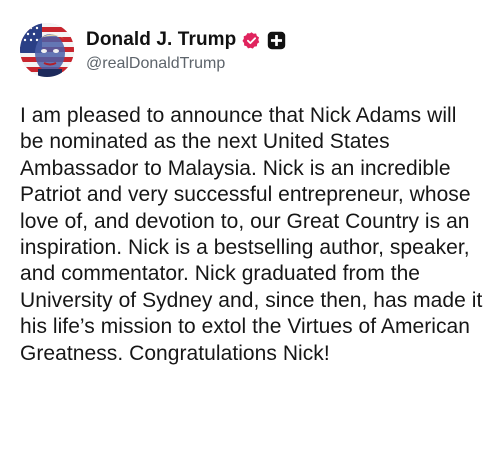 The width and height of the screenshot is (500, 472). I want to click on avatar-image, so click(47, 50).